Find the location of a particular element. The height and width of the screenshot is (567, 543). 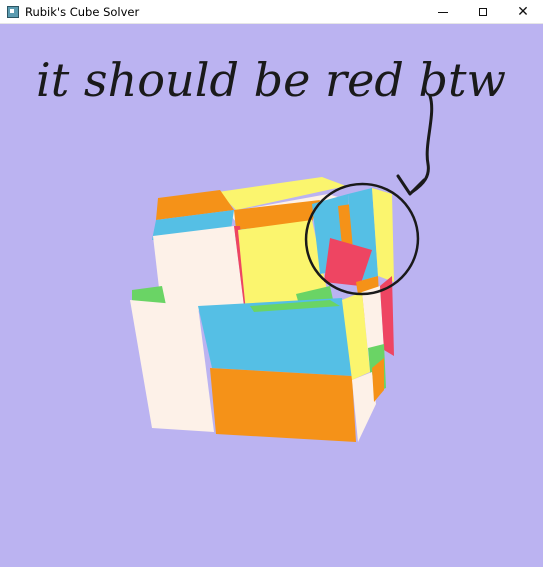

window-controls: ✕ is located at coordinates (483, 12).